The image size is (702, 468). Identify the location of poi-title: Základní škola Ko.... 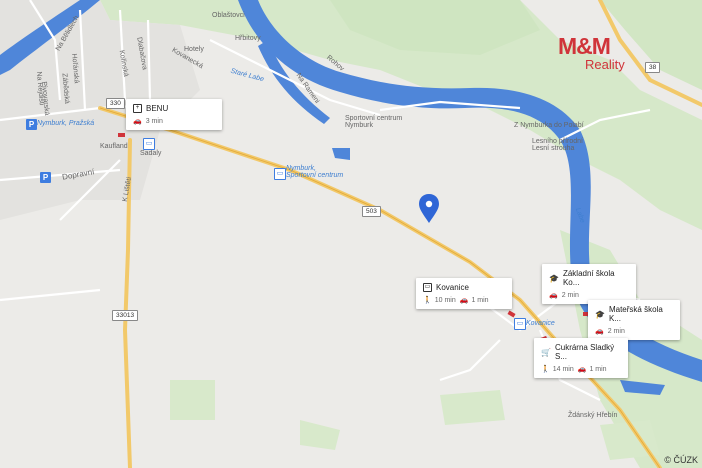
(588, 278).